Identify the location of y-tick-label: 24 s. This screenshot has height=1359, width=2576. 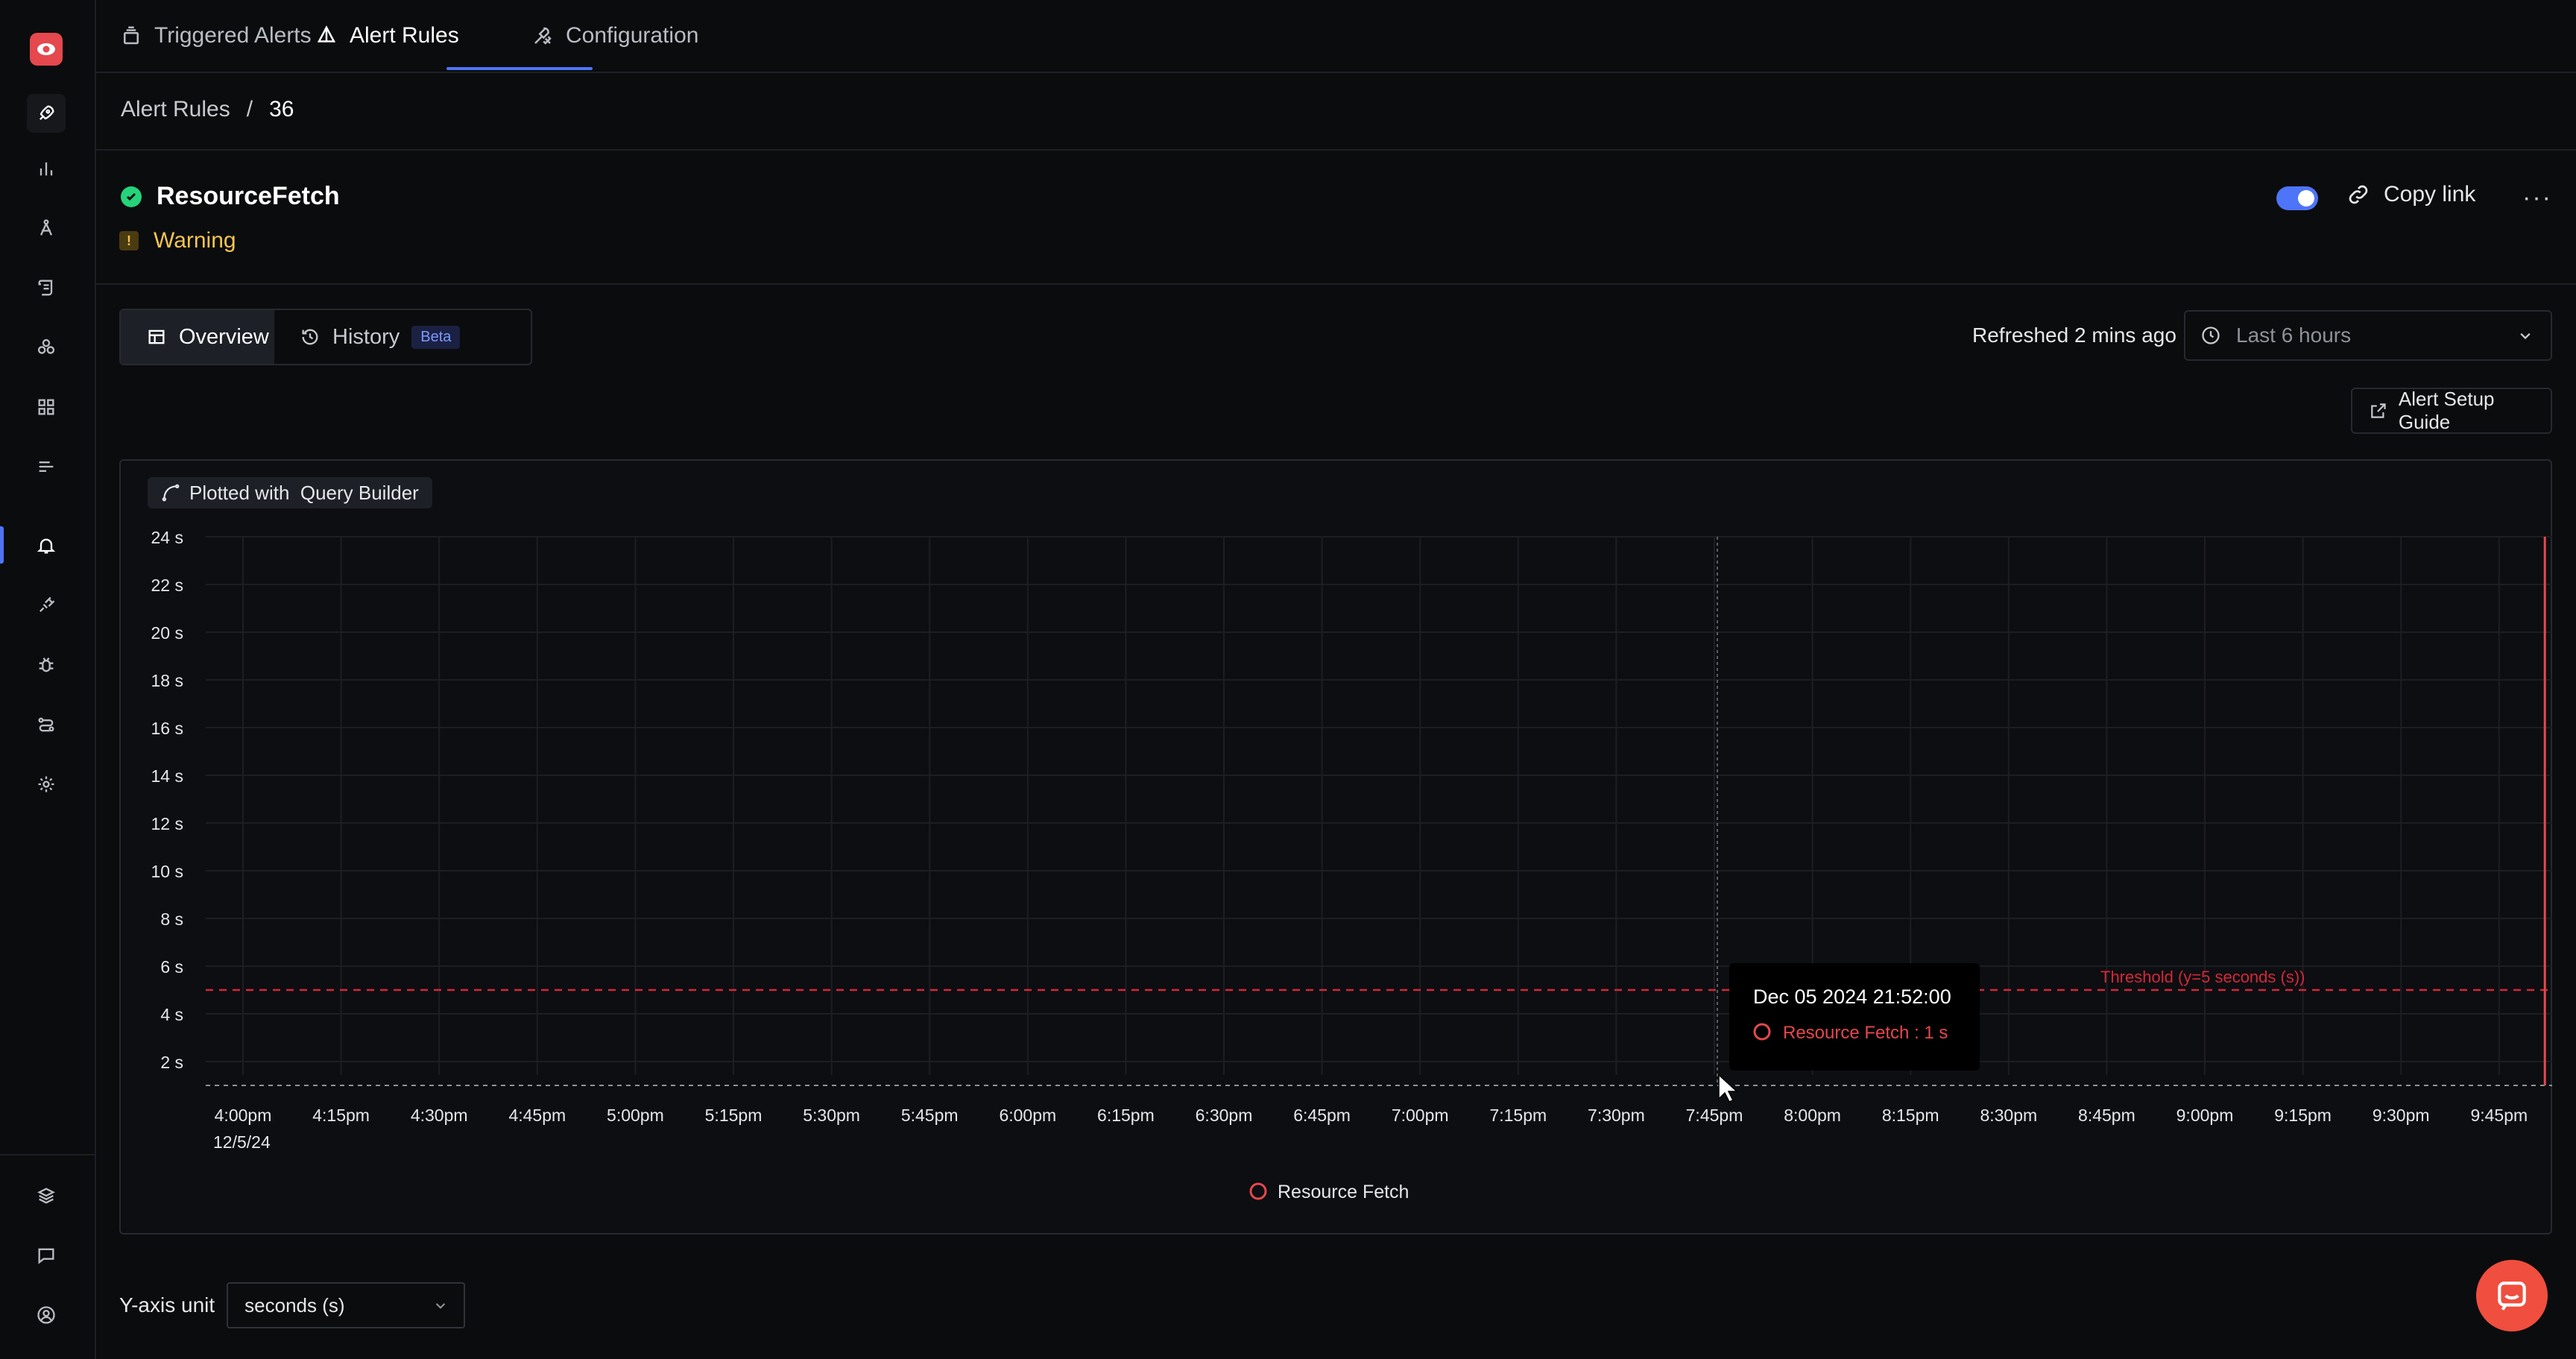
(167, 537).